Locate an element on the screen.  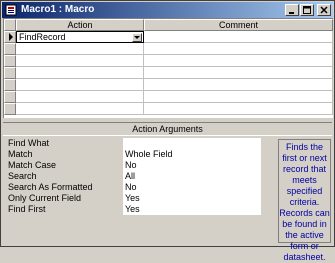
argument-label: Find What is located at coordinates (29, 143).